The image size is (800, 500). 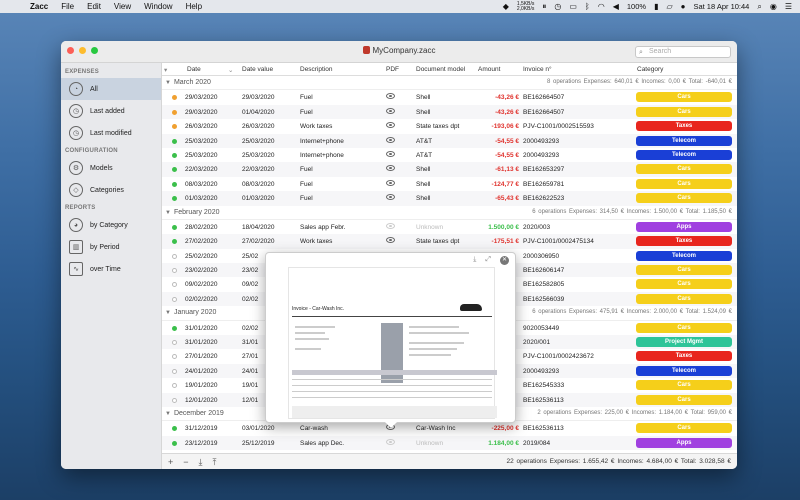 What do you see at coordinates (440, 69) in the screenshot?
I see `col-document-model: Document model` at bounding box center [440, 69].